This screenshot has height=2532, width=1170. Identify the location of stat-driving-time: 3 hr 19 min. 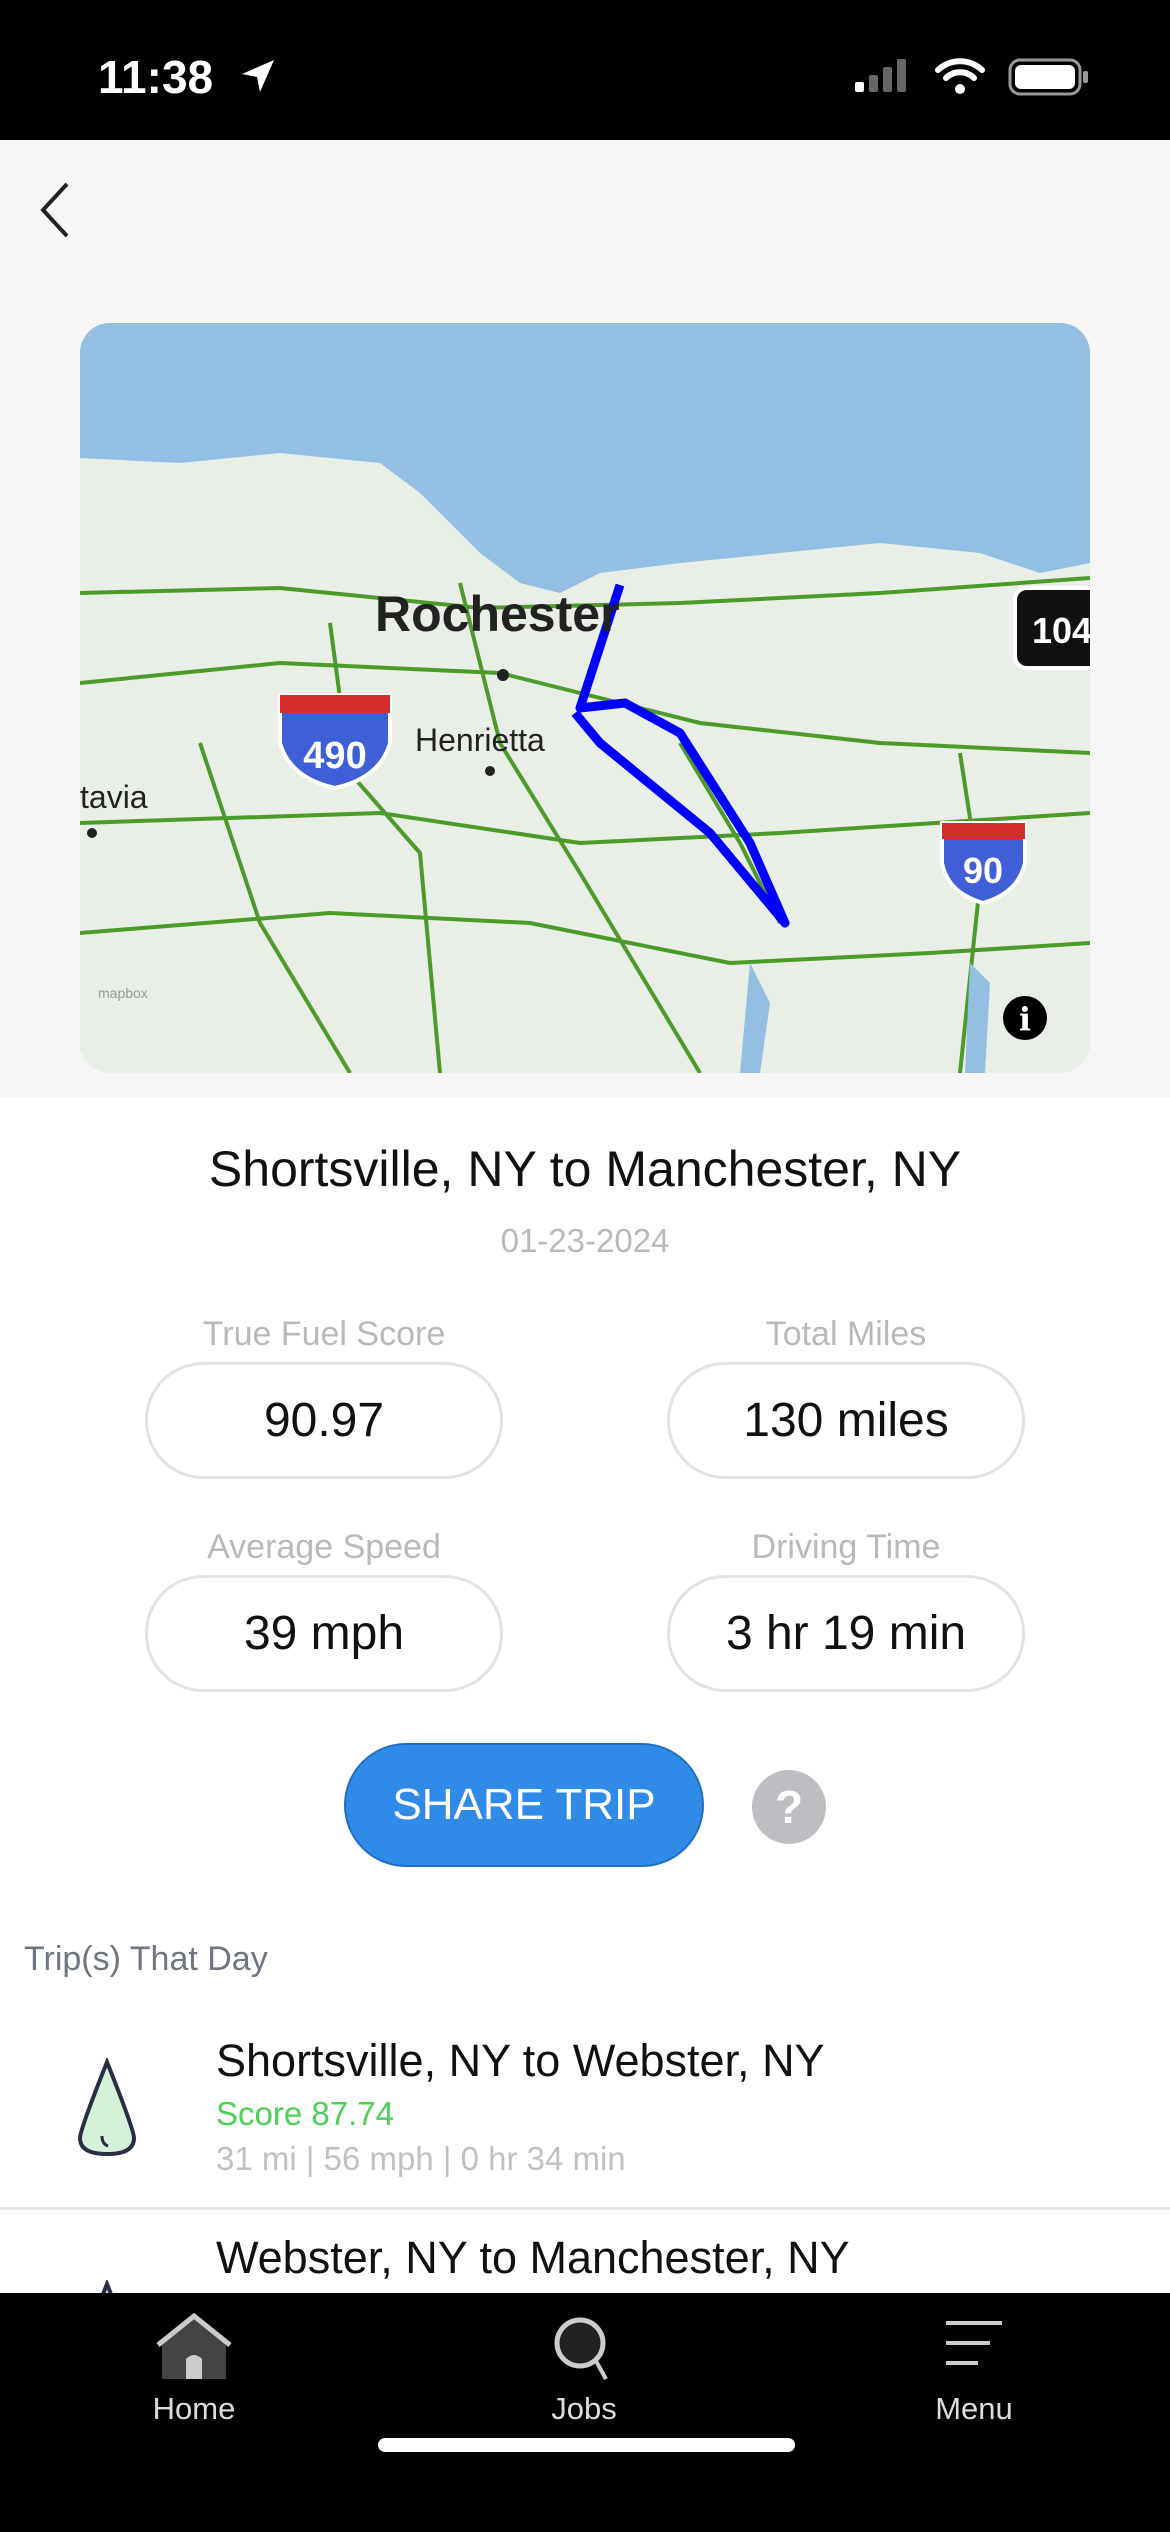
(846, 1633).